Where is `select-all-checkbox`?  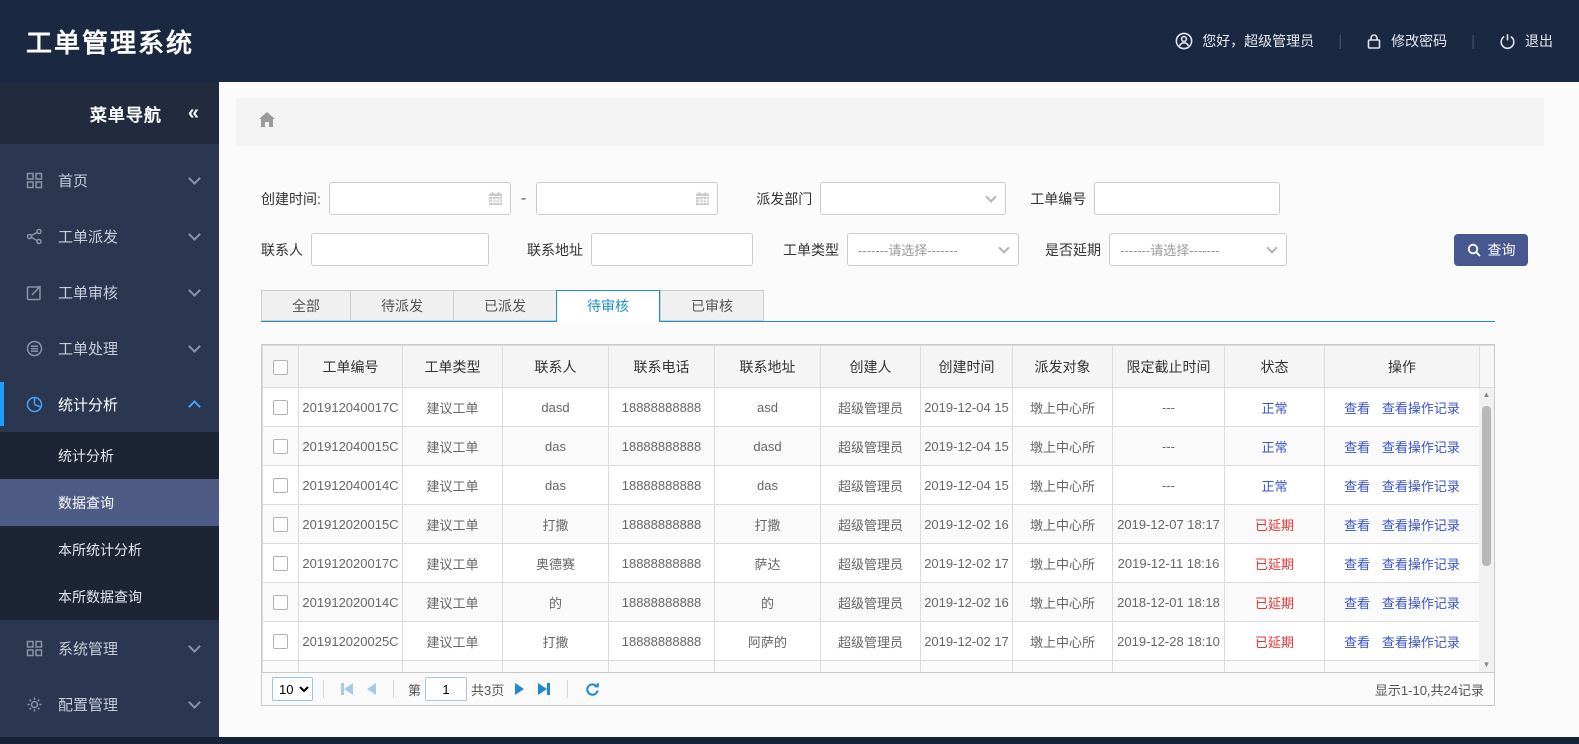 select-all-checkbox is located at coordinates (280, 367).